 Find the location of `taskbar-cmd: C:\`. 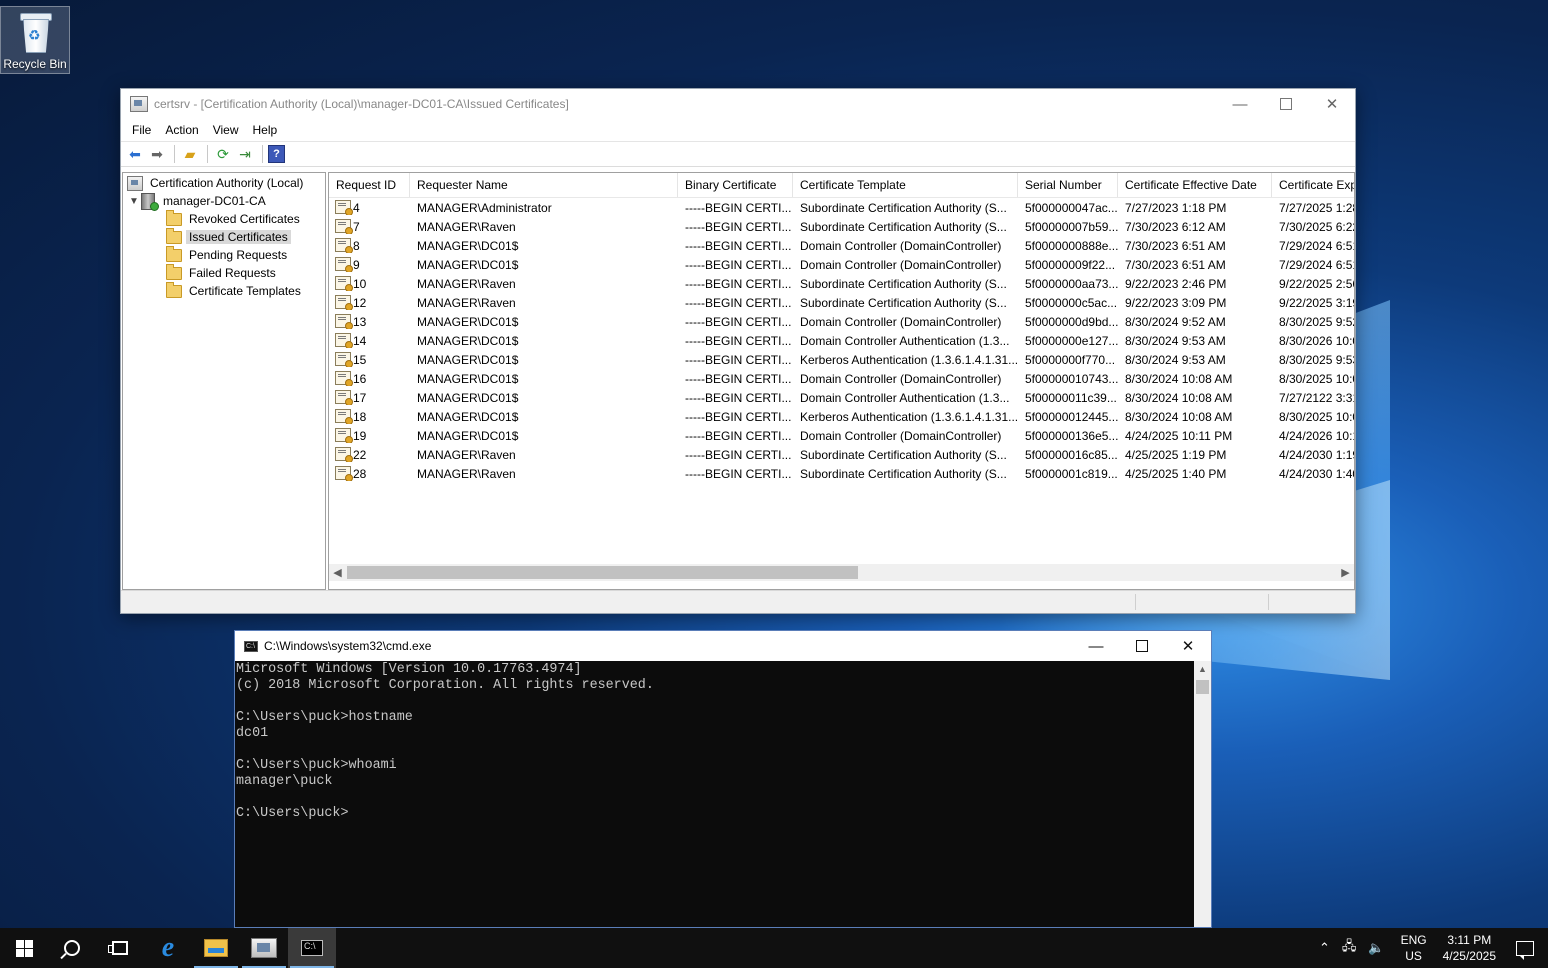

taskbar-cmd: C:\ is located at coordinates (312, 948).